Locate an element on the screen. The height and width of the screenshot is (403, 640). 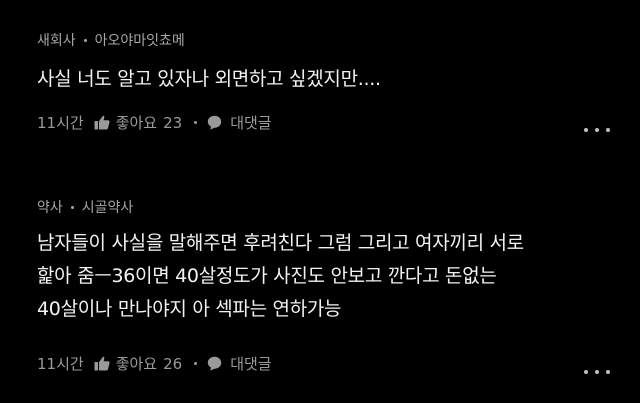
like-count: 26 is located at coordinates (173, 363).